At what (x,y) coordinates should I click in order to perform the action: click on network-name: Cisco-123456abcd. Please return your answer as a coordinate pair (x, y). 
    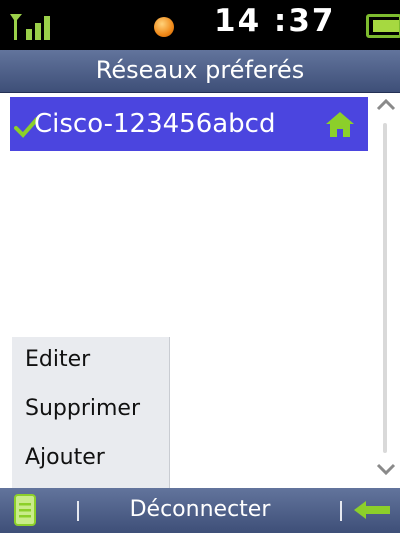
    Looking at the image, I should click on (155, 124).